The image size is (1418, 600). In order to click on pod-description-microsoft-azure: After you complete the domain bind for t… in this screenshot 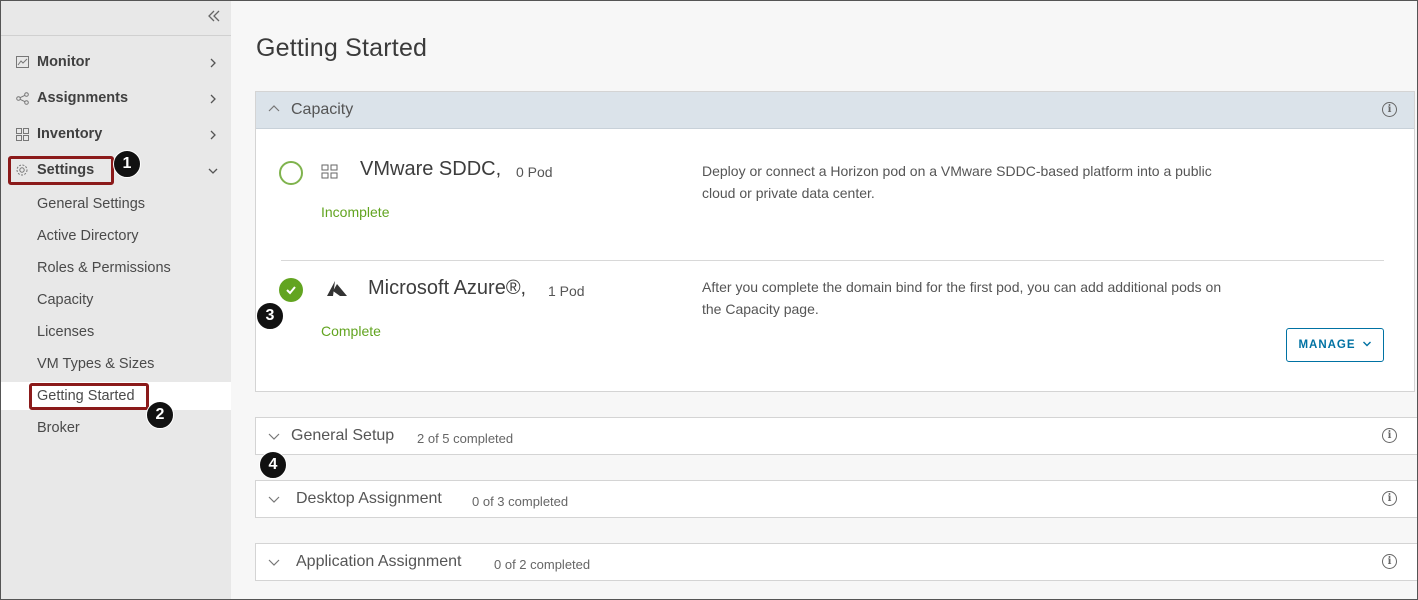, I will do `click(962, 298)`.